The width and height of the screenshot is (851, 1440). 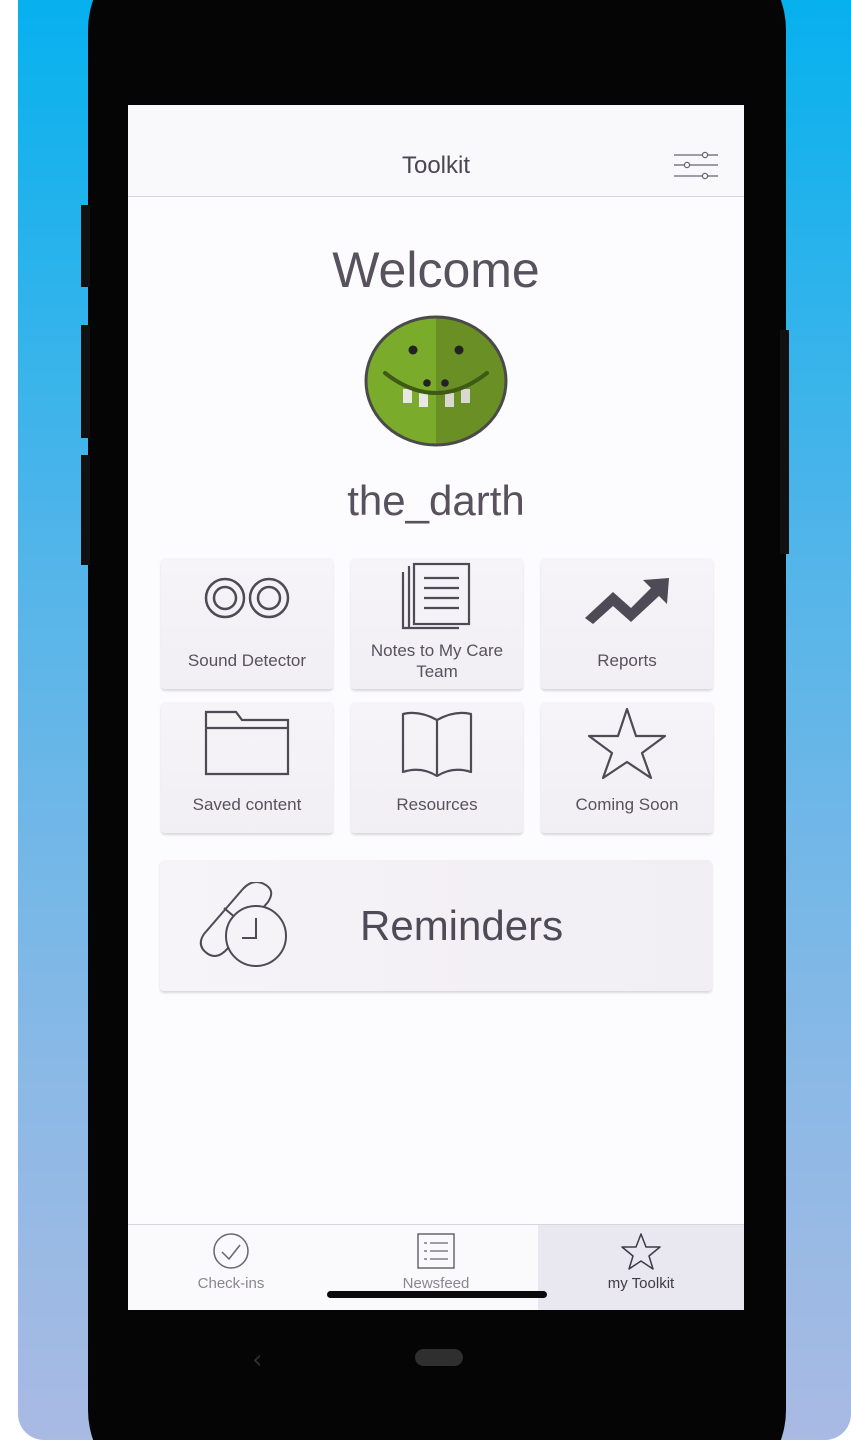 I want to click on username: the_darth, so click(x=436, y=500).